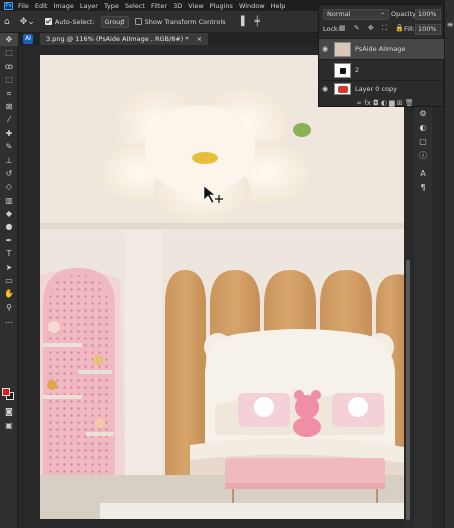 This screenshot has height=528, width=454. What do you see at coordinates (23, 6) in the screenshot?
I see `menu-file: File` at bounding box center [23, 6].